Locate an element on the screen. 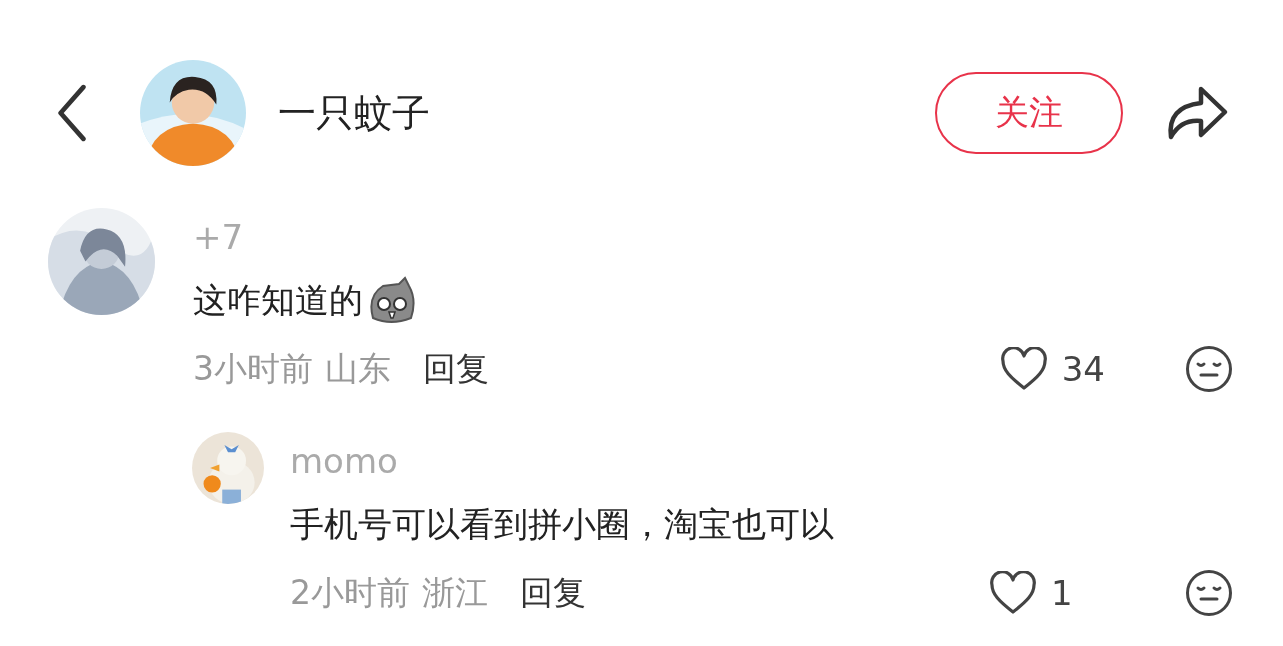  follow-button: 关注 is located at coordinates (1029, 113).